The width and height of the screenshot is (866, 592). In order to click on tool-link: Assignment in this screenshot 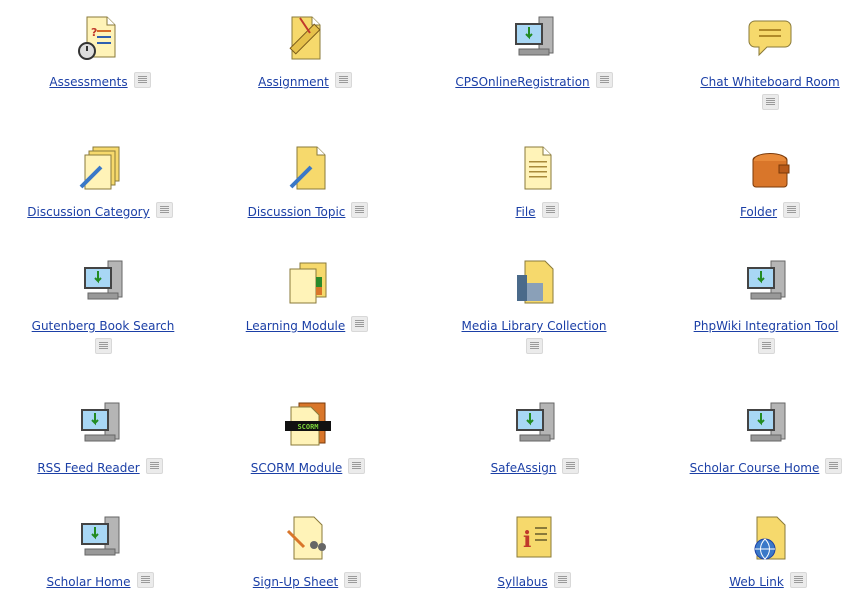, I will do `click(293, 82)`.